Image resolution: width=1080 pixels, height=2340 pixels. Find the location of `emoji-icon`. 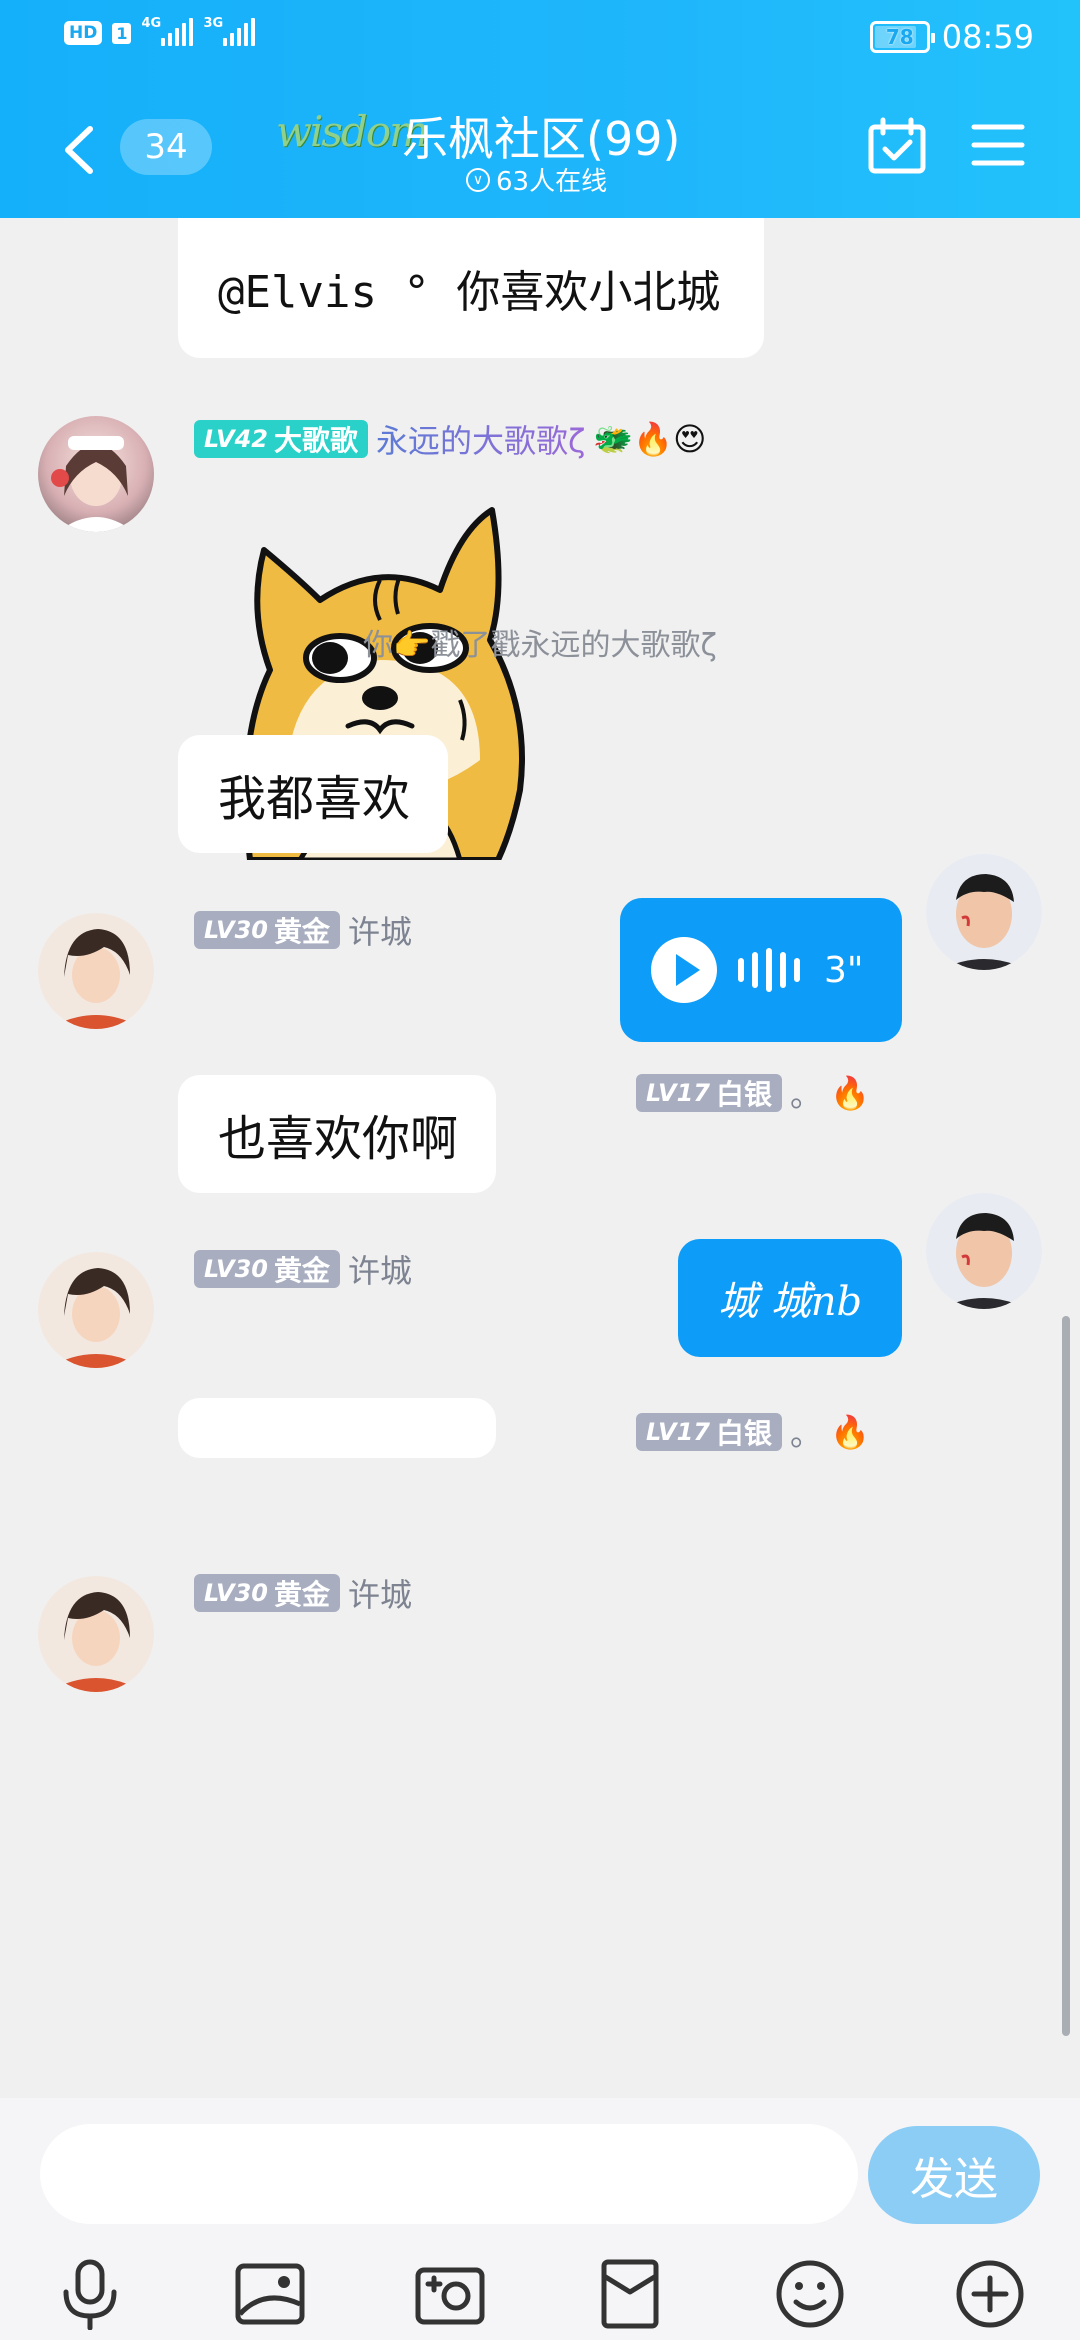

emoji-icon is located at coordinates (810, 2294).